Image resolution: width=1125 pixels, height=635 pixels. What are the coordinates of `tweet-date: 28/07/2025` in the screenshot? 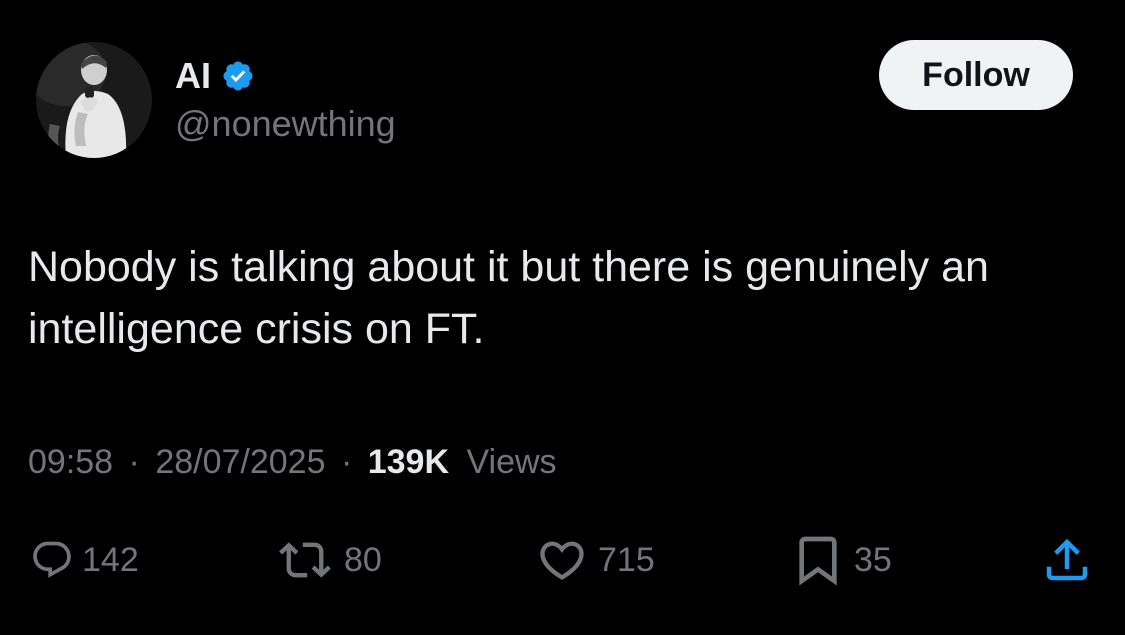 It's located at (240, 462).